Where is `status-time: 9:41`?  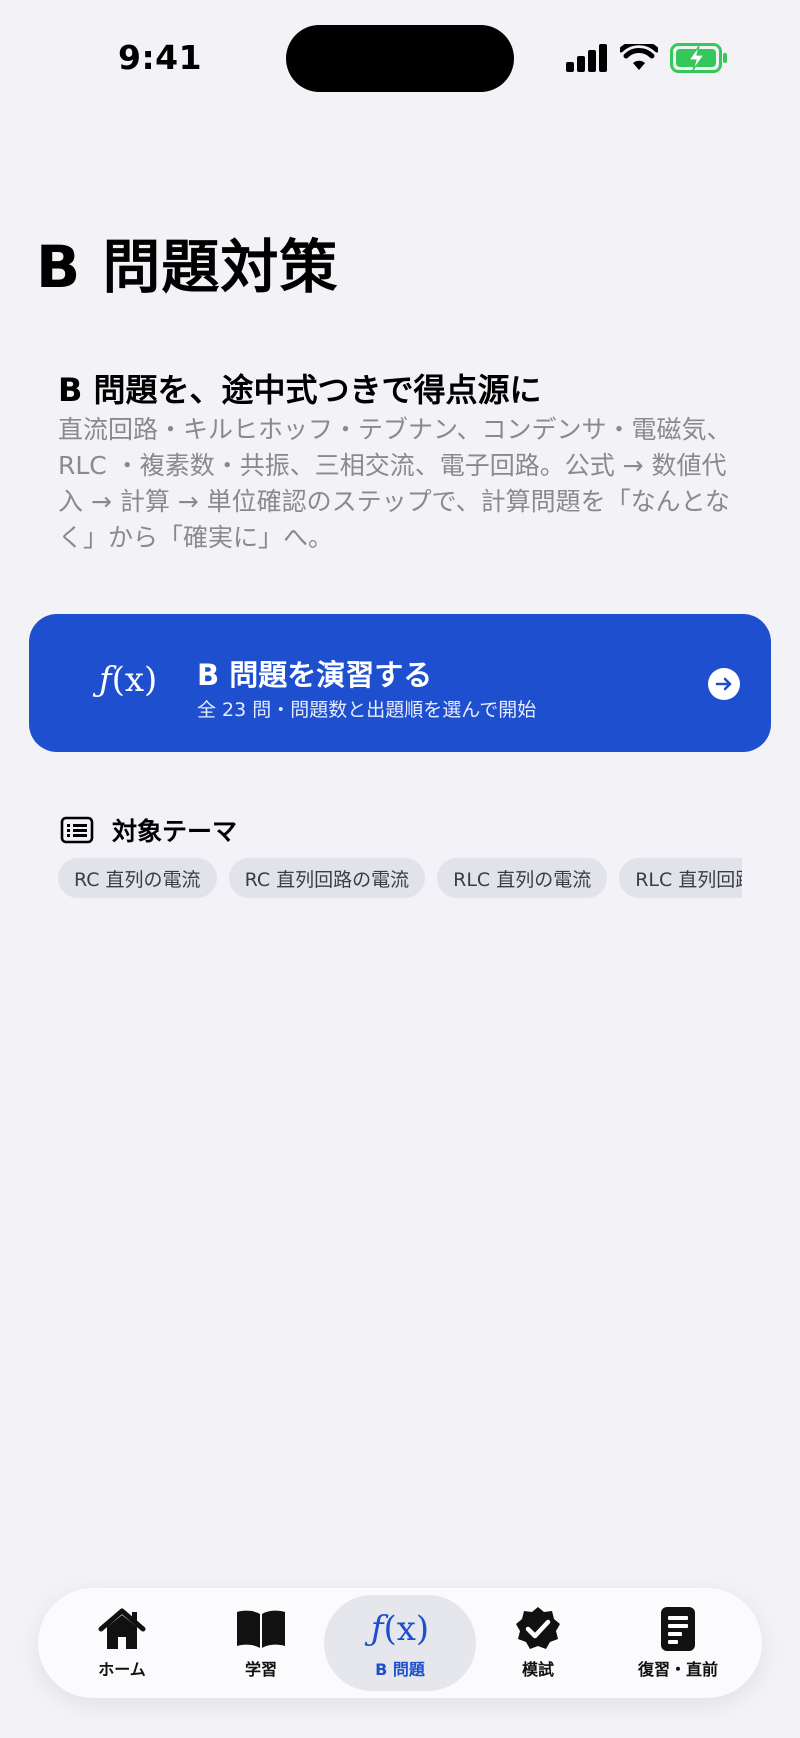
status-time: 9:41 is located at coordinates (160, 57).